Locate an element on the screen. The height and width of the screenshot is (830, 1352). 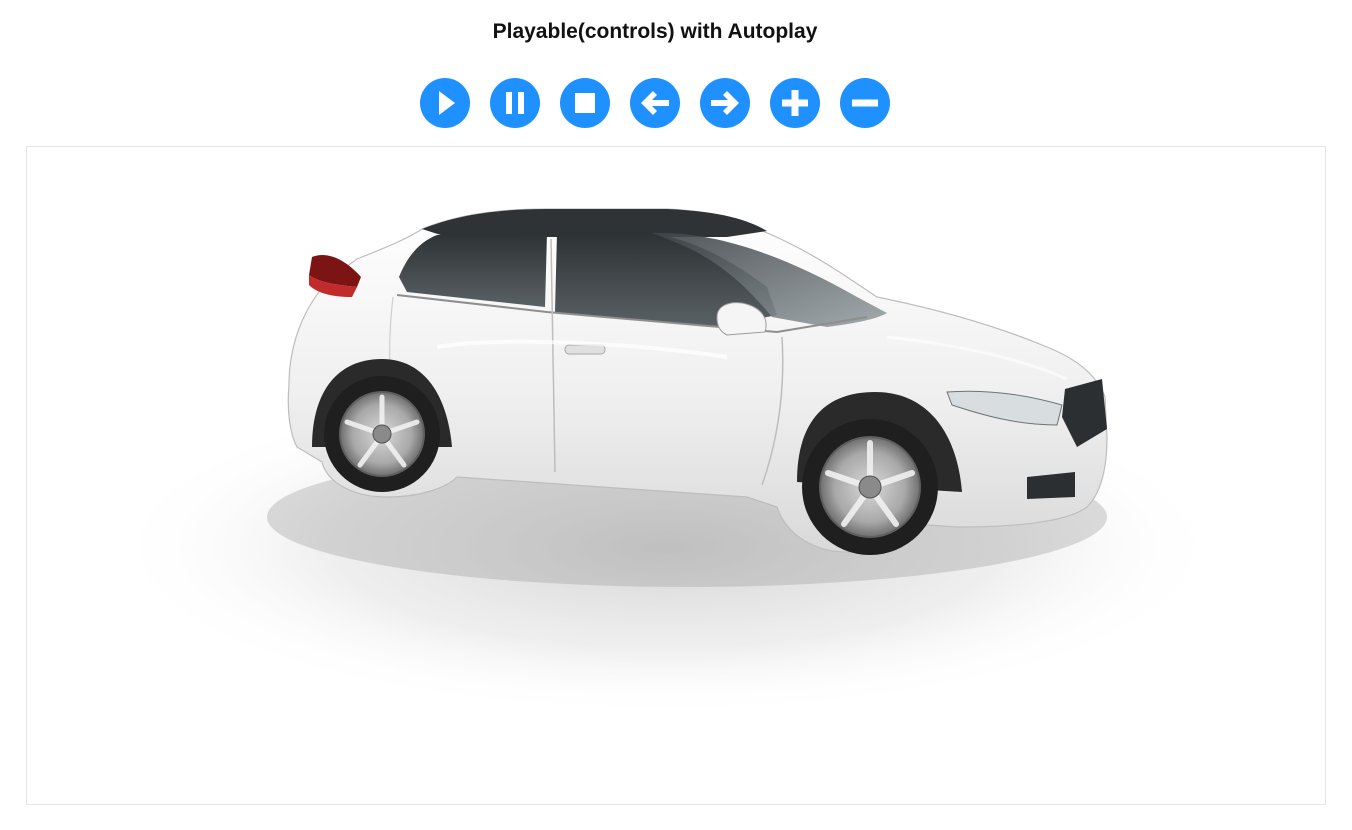
arrow-right-icon is located at coordinates (725, 103).